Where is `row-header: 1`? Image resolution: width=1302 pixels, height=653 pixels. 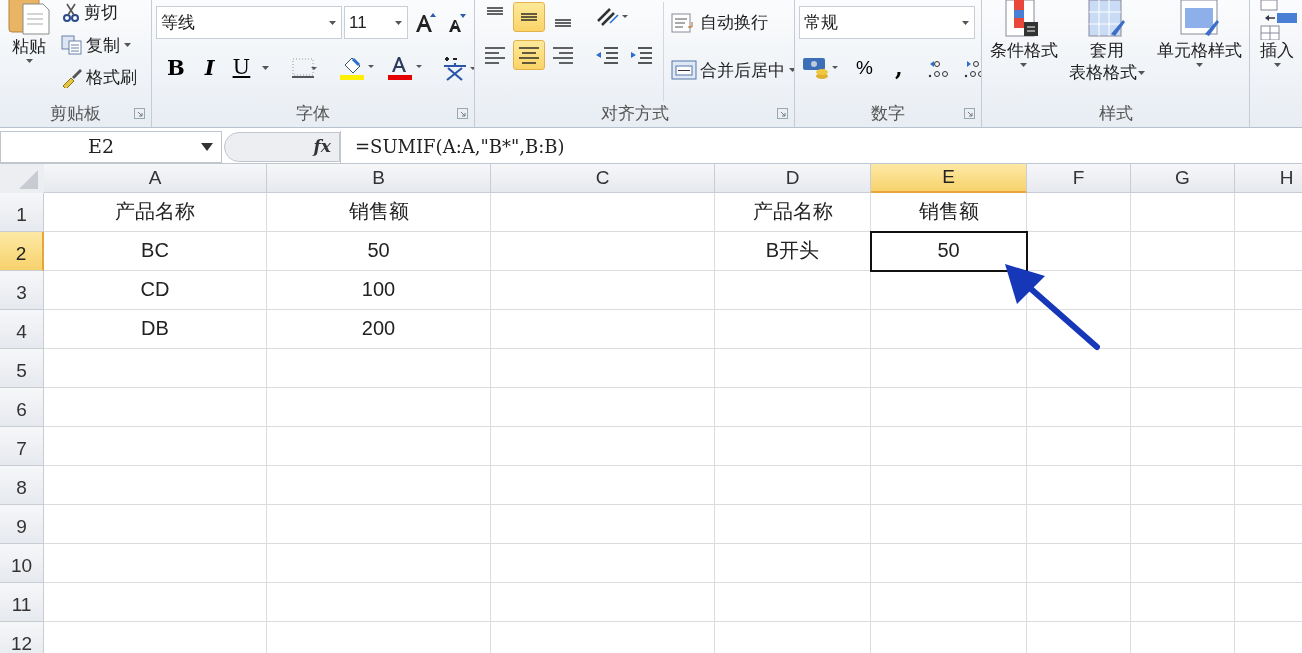 row-header: 1 is located at coordinates (22, 212).